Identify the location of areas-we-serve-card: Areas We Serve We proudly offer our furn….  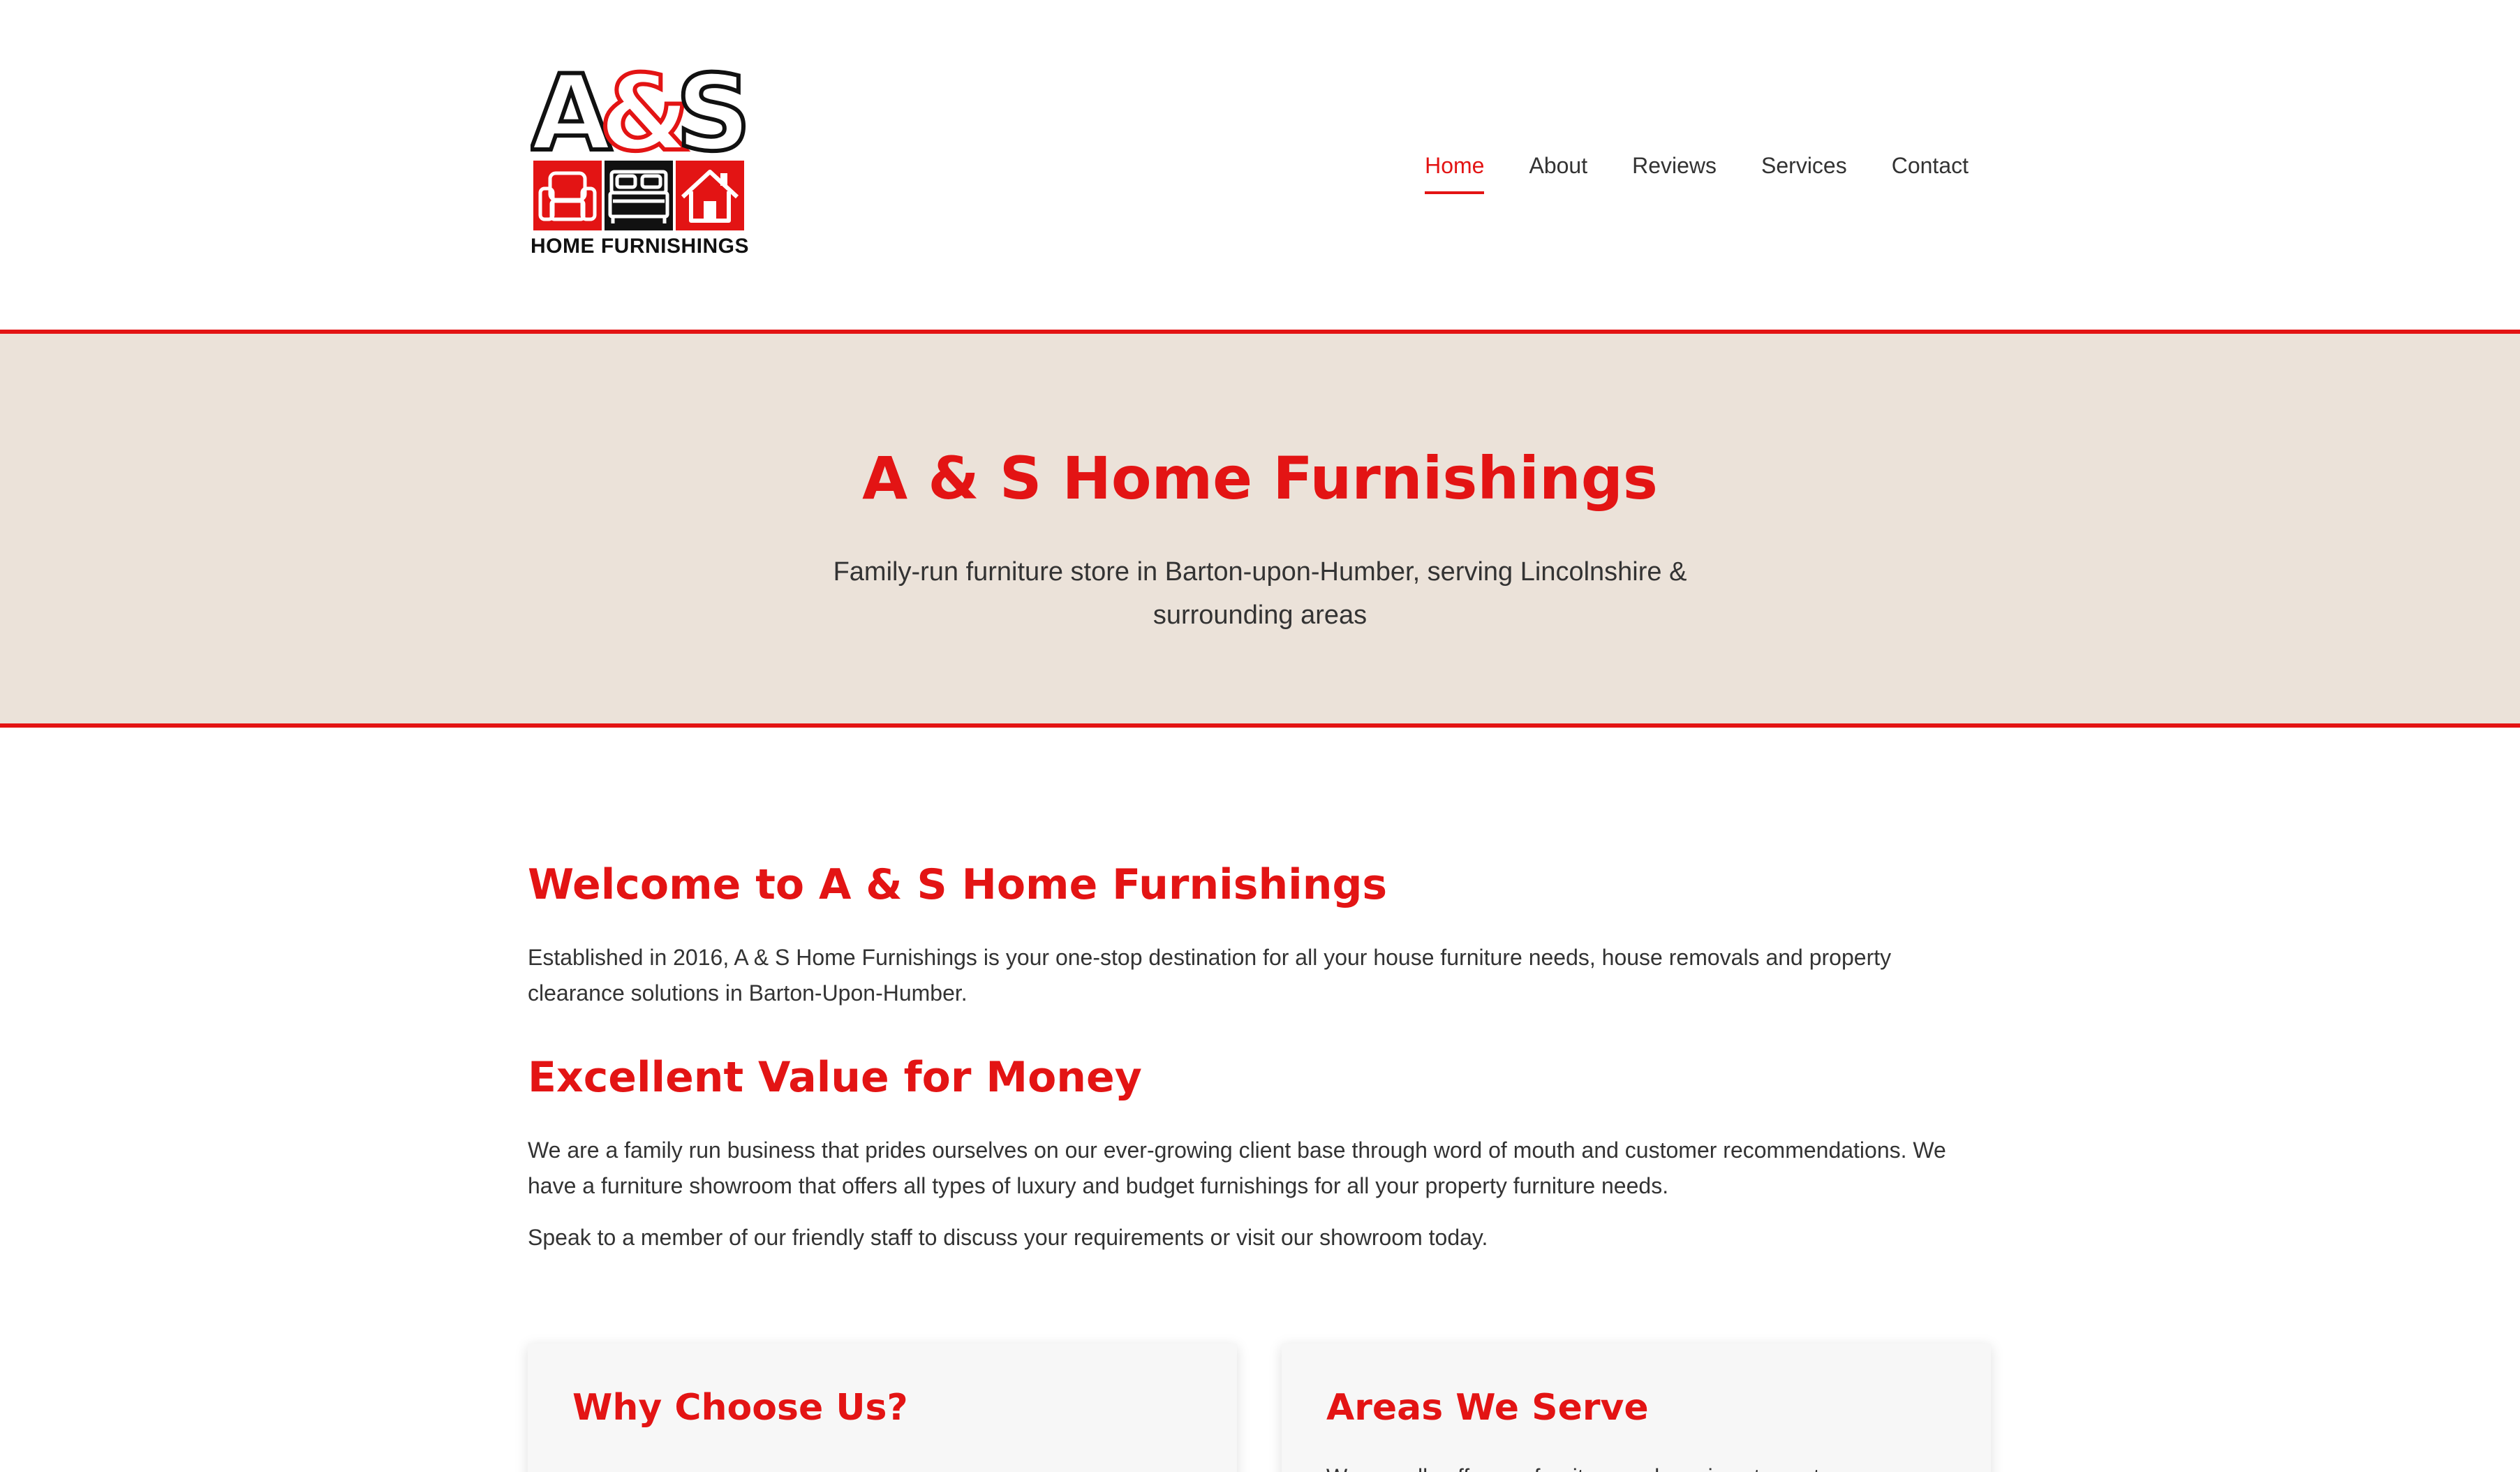
(1636, 1408).